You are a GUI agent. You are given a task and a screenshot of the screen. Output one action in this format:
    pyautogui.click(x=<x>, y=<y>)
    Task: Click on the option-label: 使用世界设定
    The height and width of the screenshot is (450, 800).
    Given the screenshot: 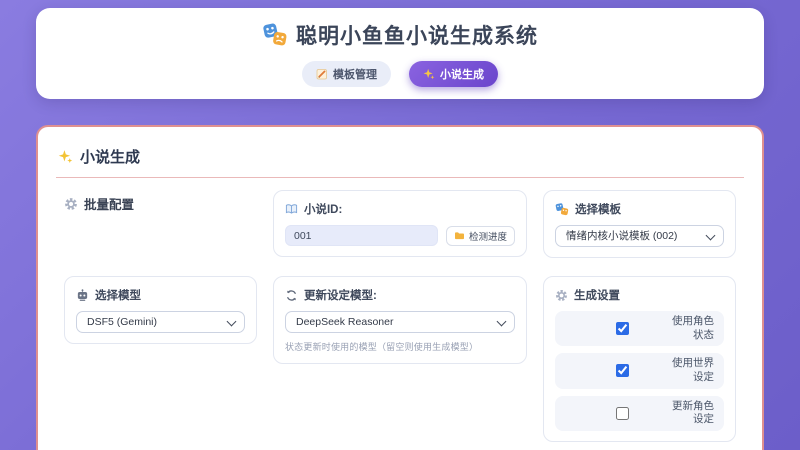 What is the action you would take?
    pyautogui.click(x=693, y=370)
    